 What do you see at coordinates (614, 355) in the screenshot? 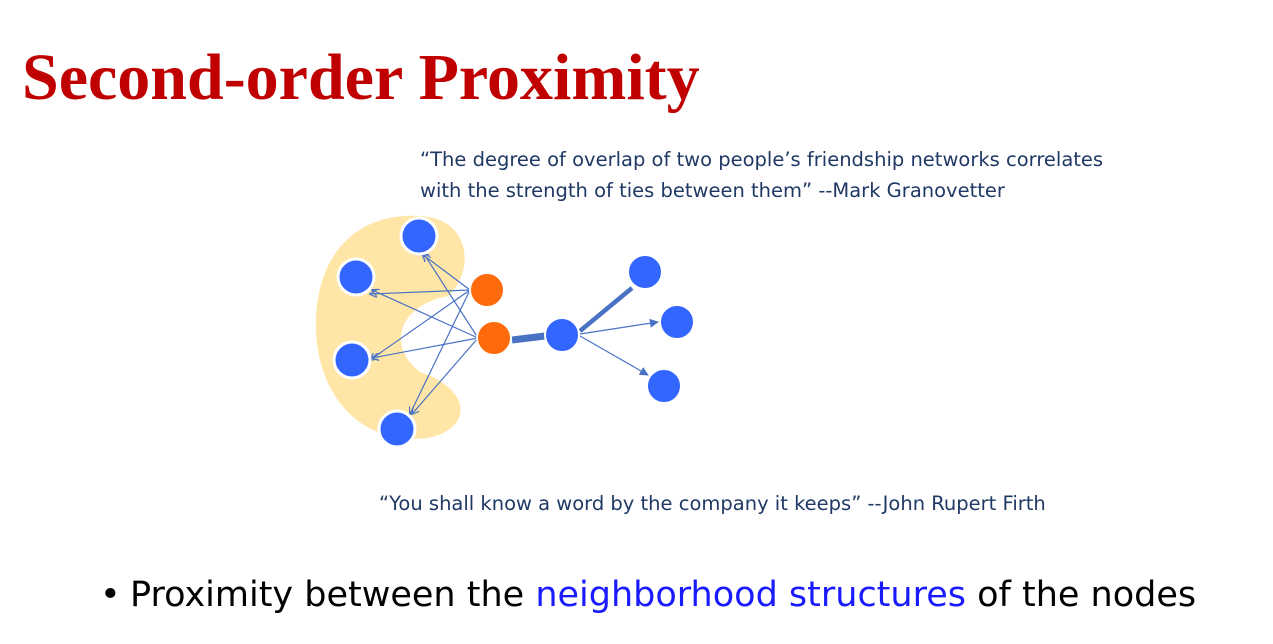
I see `edge-to-bottom-right-node` at bounding box center [614, 355].